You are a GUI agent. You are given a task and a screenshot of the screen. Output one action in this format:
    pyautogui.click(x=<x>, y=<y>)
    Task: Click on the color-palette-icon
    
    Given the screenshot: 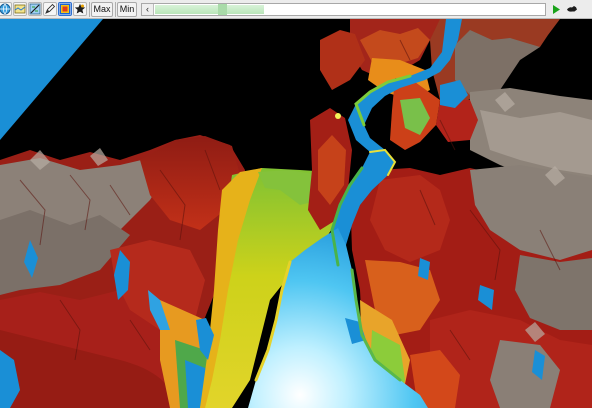 What is the action you would take?
    pyautogui.click(x=65, y=9)
    